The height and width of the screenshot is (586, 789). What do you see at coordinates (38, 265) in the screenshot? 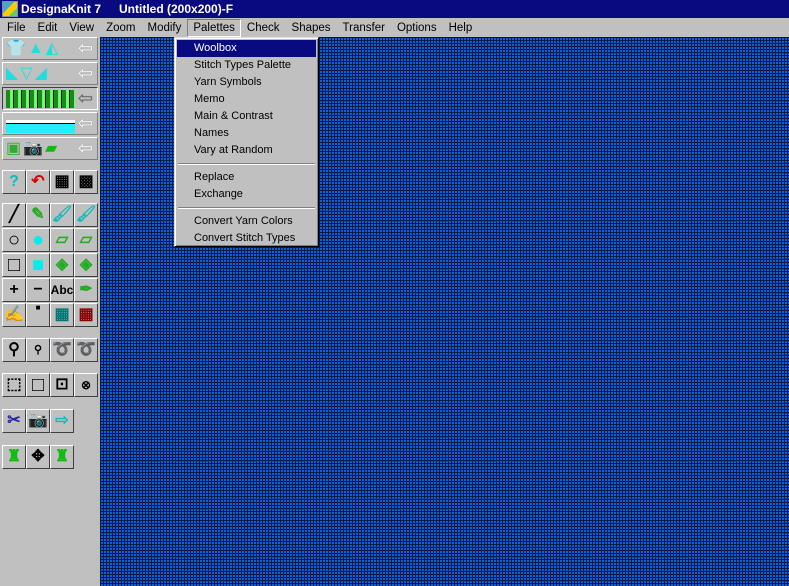
I see `filled-rectangle-tool: ■` at bounding box center [38, 265].